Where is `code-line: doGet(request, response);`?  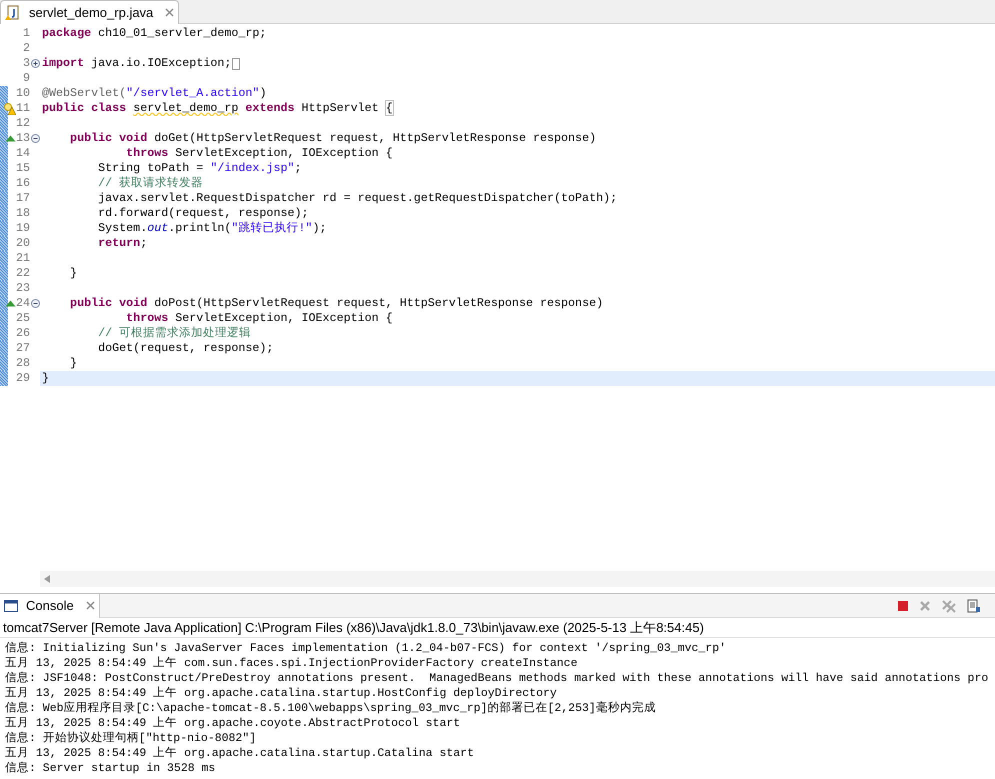 code-line: doGet(request, response); is located at coordinates (185, 348).